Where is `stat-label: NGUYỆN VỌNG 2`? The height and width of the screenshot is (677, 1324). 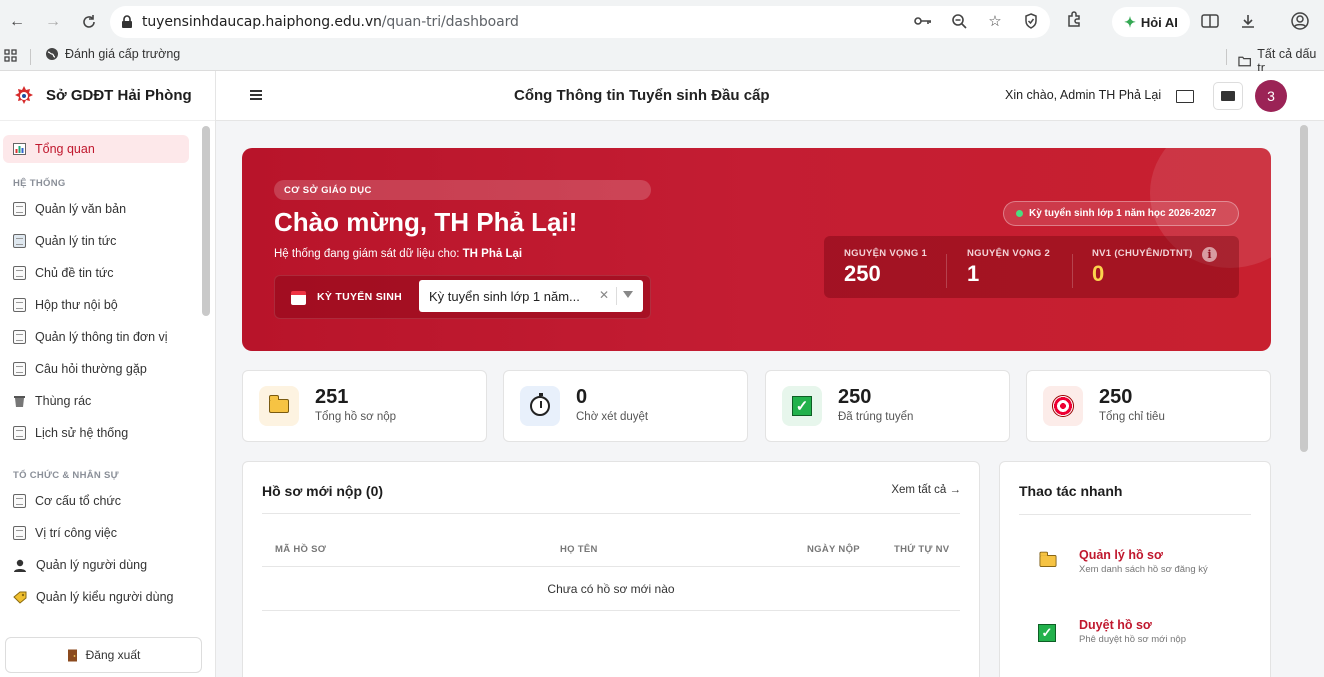 stat-label: NGUYỆN VỌNG 2 is located at coordinates (1009, 253).